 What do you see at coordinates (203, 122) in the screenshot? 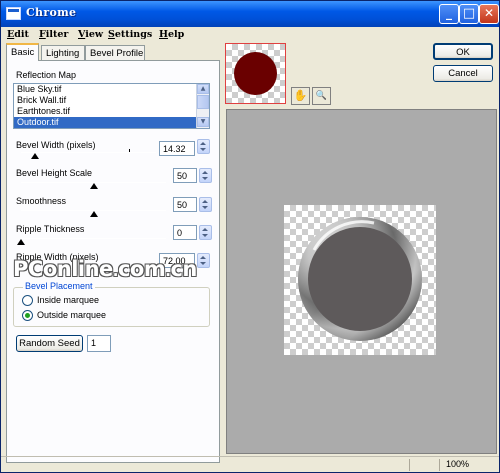
I see `scroll-down-icon: ▼` at bounding box center [203, 122].